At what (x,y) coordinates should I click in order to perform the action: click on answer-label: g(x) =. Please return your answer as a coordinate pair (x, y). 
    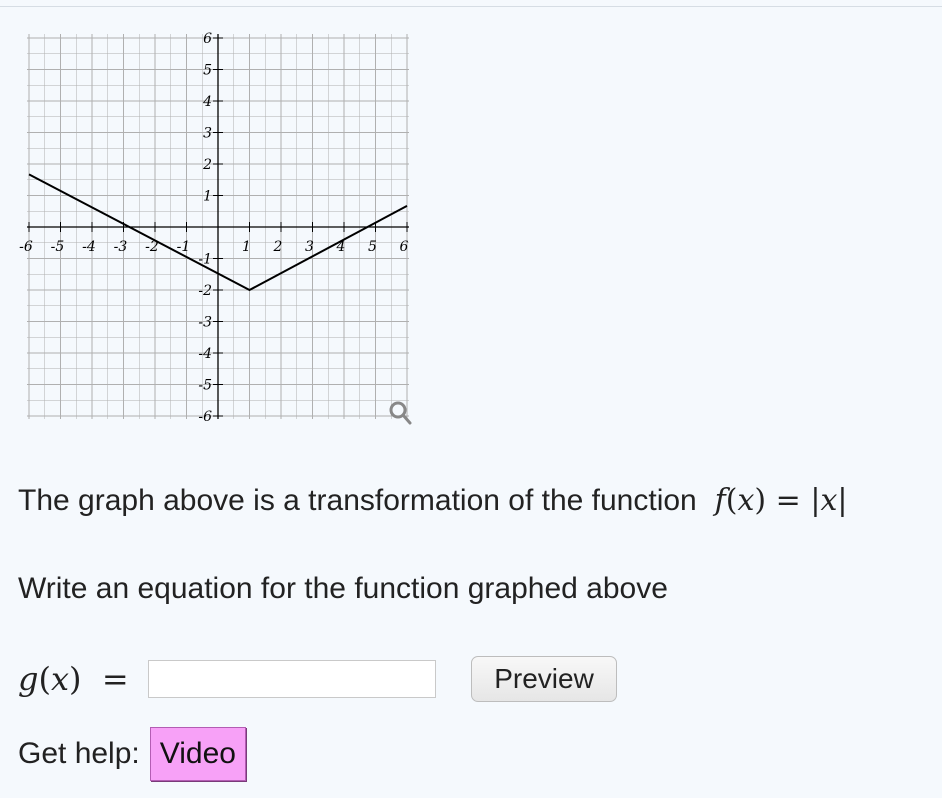
    Looking at the image, I should click on (73, 679).